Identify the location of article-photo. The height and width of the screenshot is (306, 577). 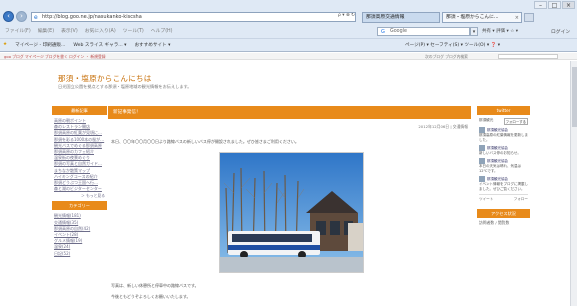
(291, 212).